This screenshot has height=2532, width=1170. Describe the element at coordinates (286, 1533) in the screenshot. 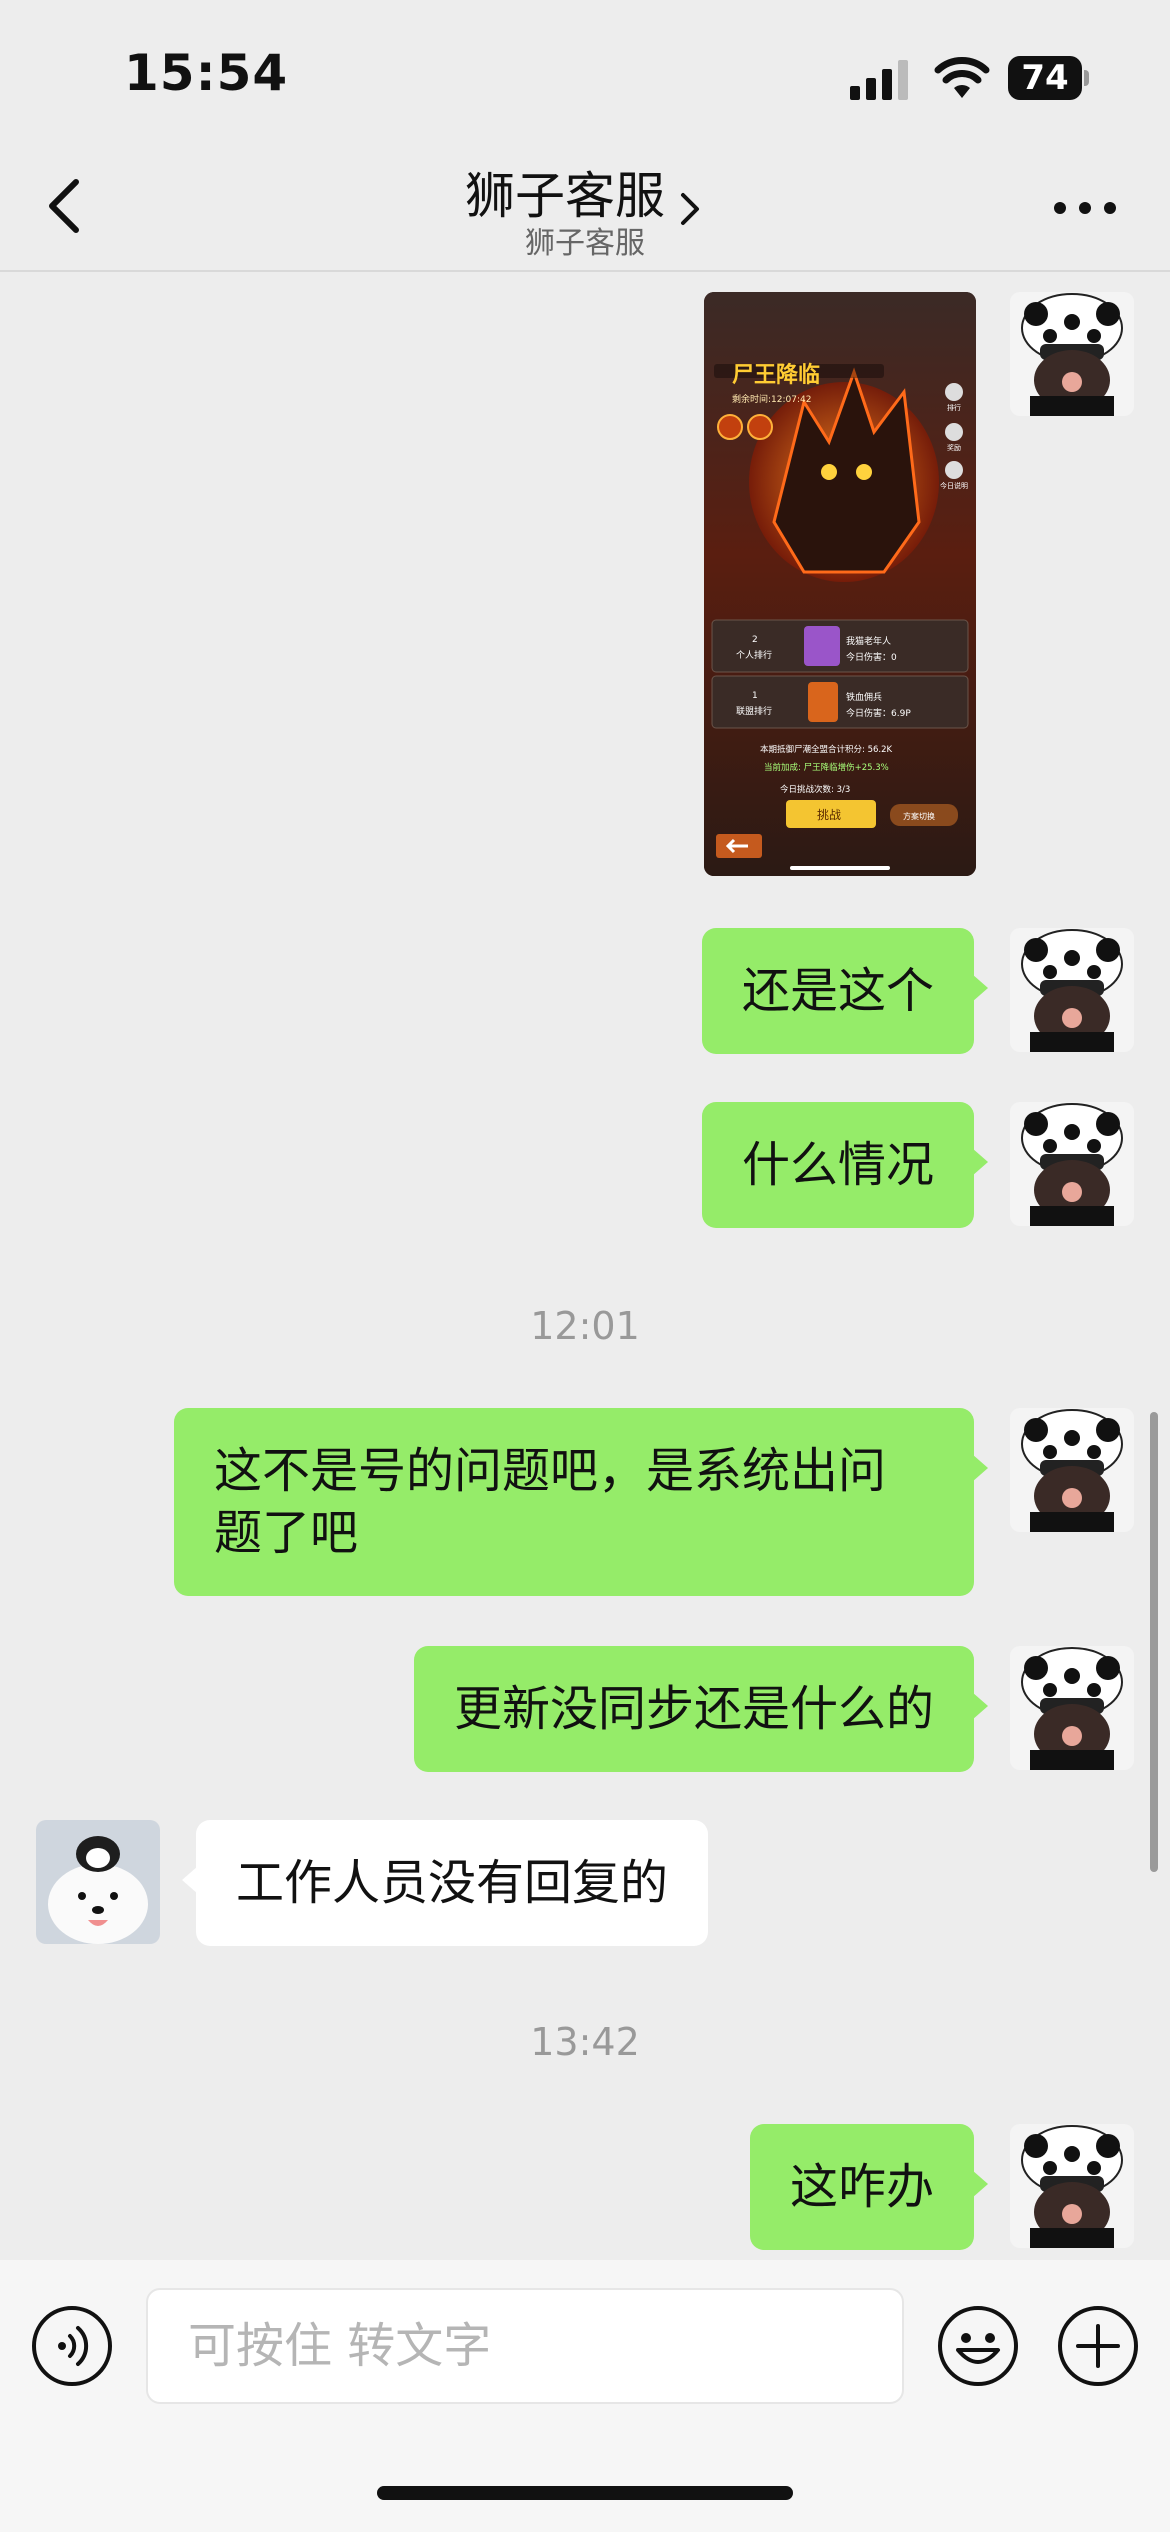

I see `message-line: 题了吧` at that location.